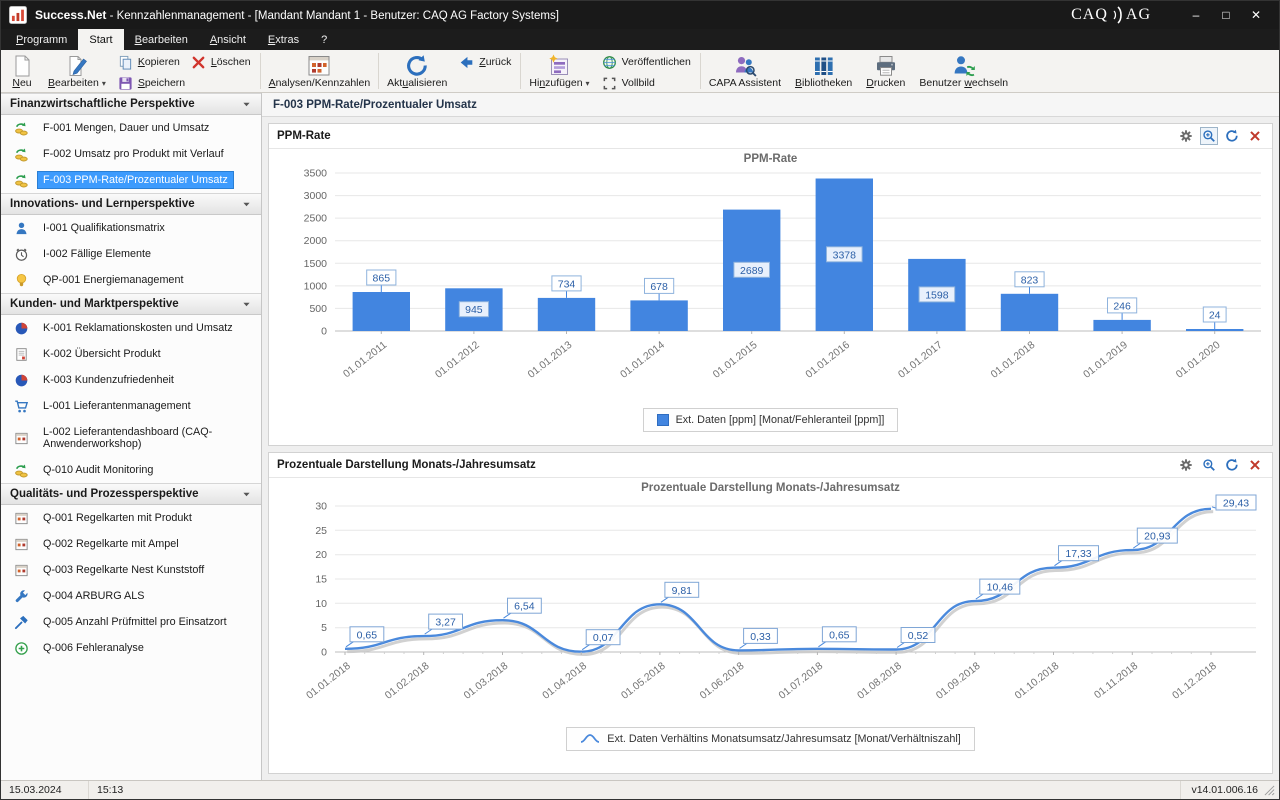 This screenshot has width=1280, height=800. What do you see at coordinates (486, 62) in the screenshot?
I see `toolbar-button-zur-ck: Zurück` at bounding box center [486, 62].